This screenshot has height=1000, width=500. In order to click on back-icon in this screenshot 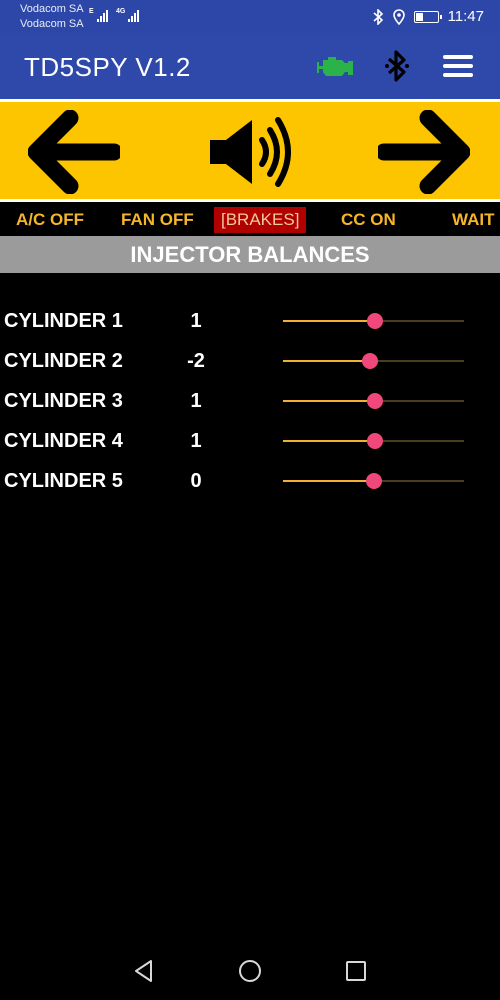, I will do `click(144, 971)`.